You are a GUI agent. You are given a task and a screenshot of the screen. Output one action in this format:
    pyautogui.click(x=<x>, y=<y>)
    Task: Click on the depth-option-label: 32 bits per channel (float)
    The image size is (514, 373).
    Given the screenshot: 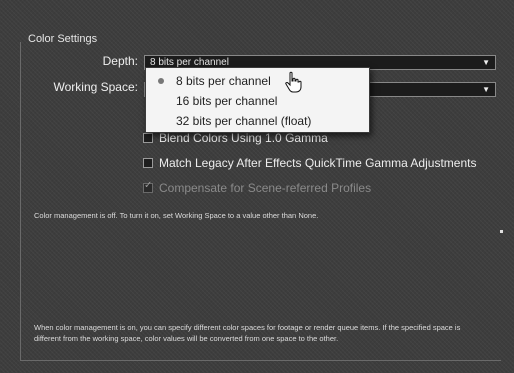 What is the action you would take?
    pyautogui.click(x=244, y=121)
    